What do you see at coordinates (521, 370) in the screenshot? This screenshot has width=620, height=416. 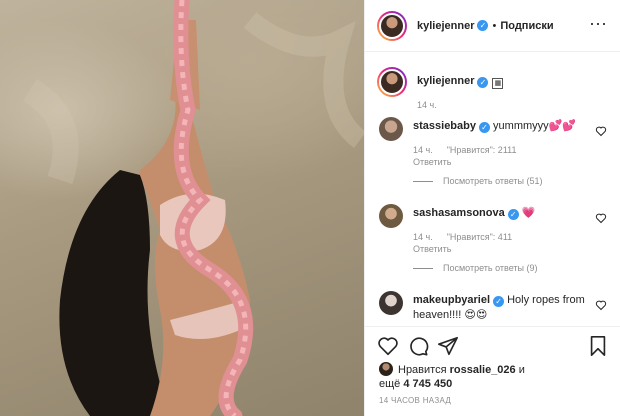 I see `likes-and: и` at bounding box center [521, 370].